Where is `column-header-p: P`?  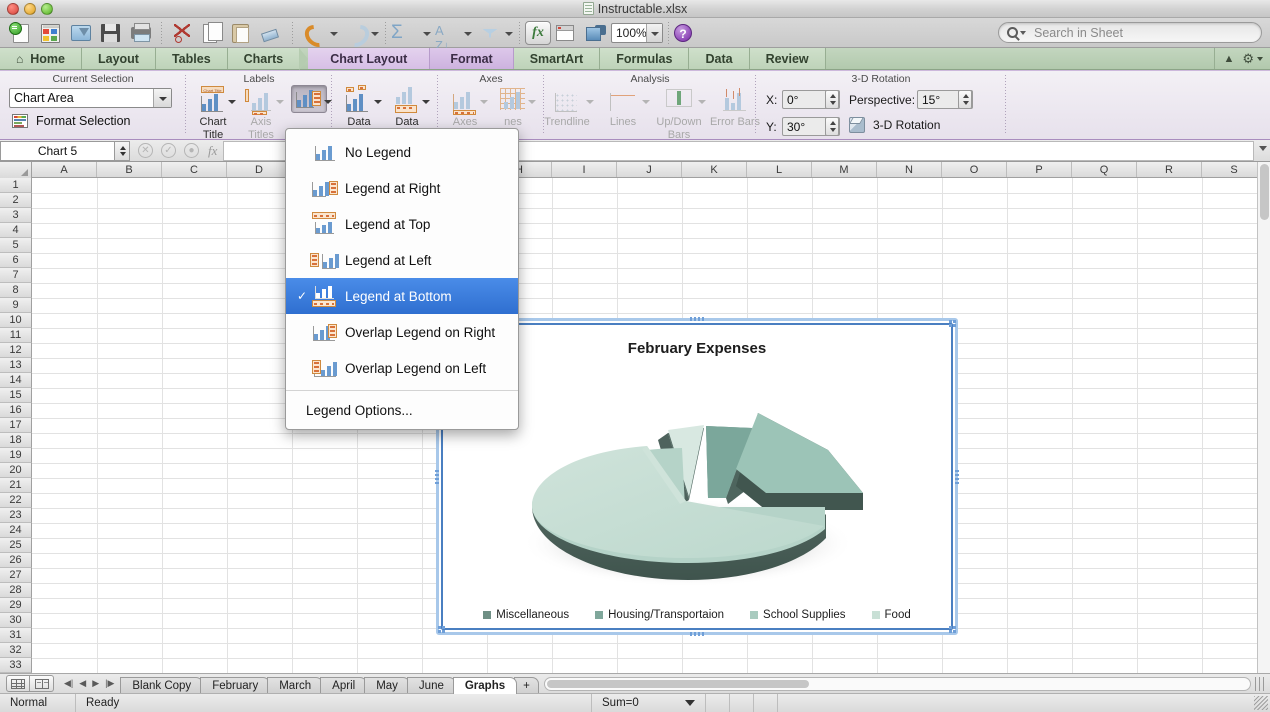
column-header-p: P is located at coordinates (1039, 169).